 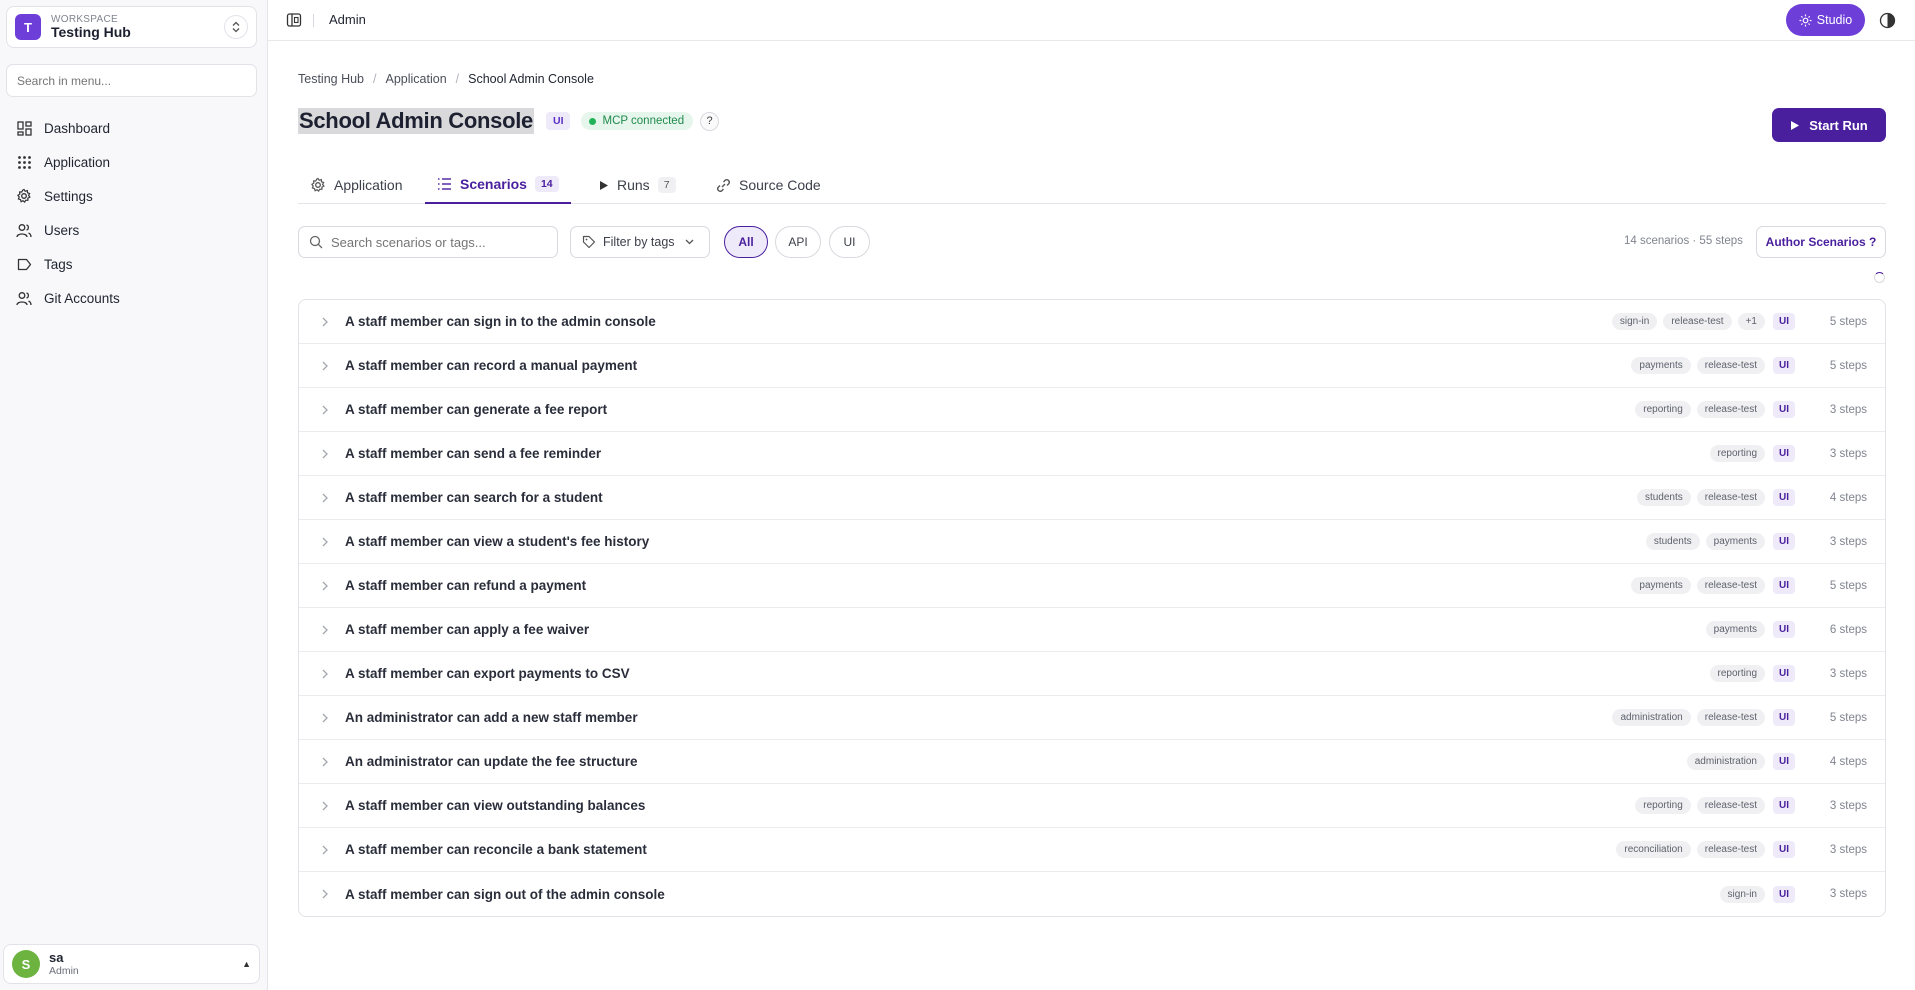 I want to click on scenario-meta: sign-in release-test +1 UI 5 steps, so click(x=1739, y=321).